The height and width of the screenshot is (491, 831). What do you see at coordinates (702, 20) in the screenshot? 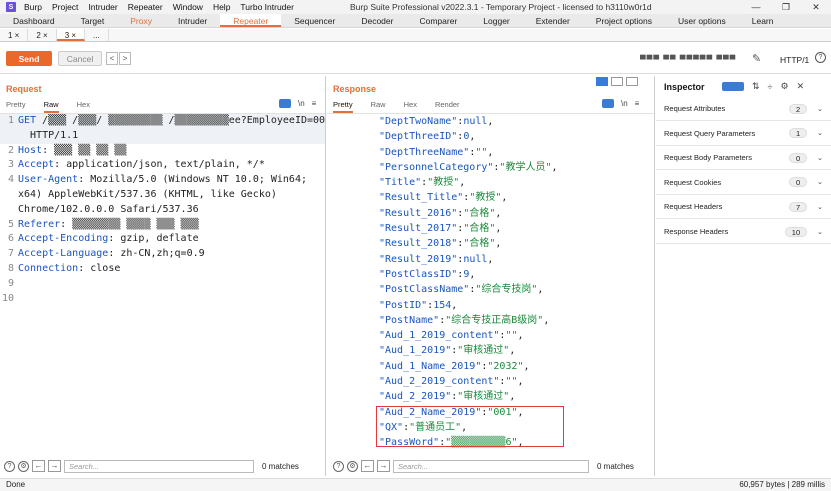
I see `tab-user-options: User options` at bounding box center [702, 20].